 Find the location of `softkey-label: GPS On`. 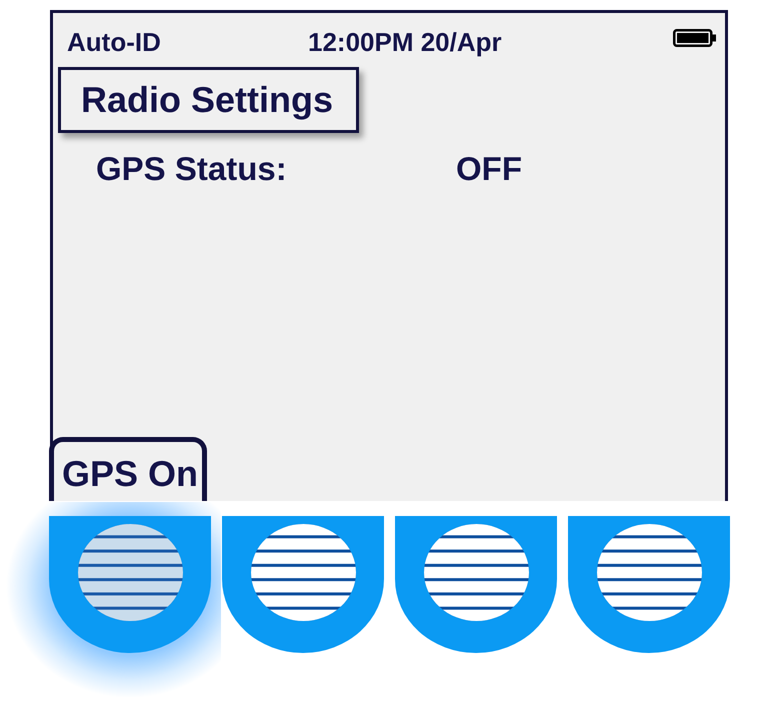

softkey-label: GPS On is located at coordinates (128, 469).